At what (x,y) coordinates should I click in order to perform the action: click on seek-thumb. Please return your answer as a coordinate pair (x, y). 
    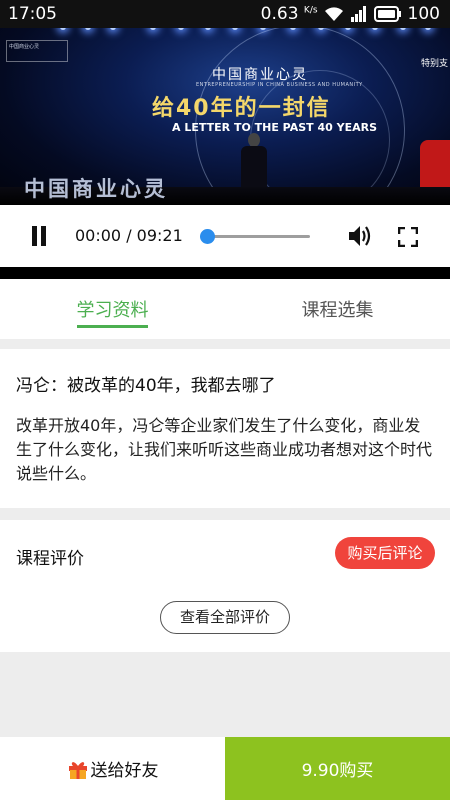
    Looking at the image, I should click on (207, 236).